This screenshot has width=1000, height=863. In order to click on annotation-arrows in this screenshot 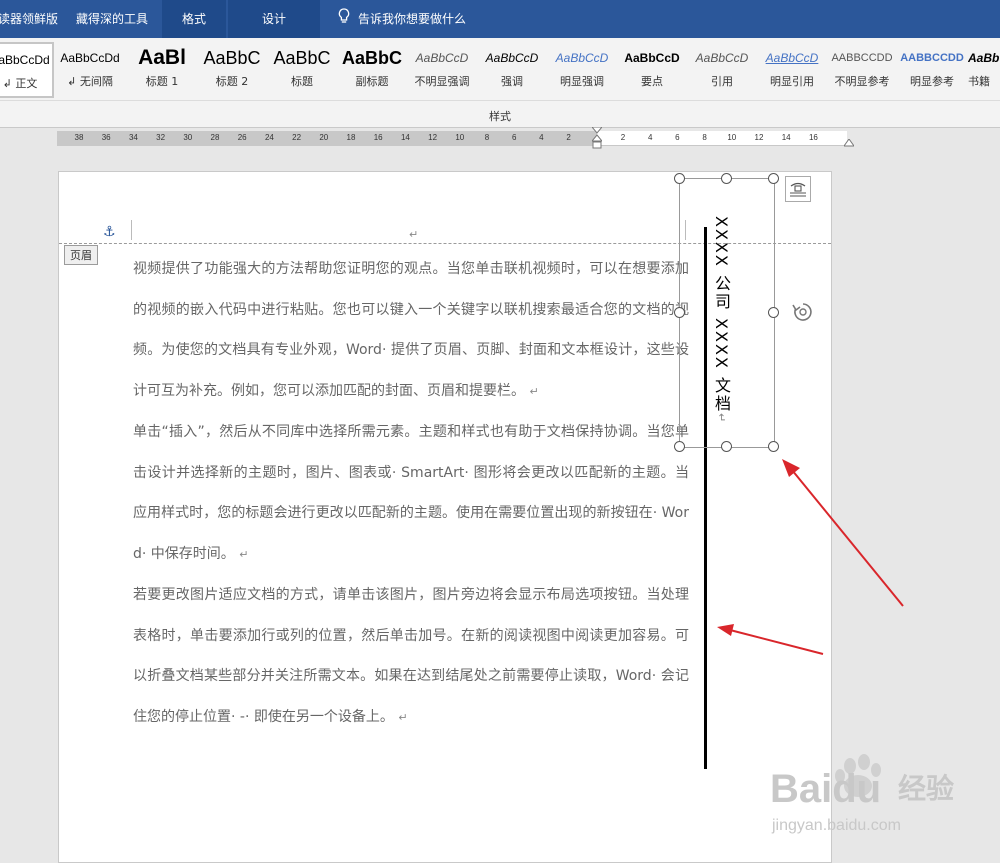, I will do `click(810, 557)`.